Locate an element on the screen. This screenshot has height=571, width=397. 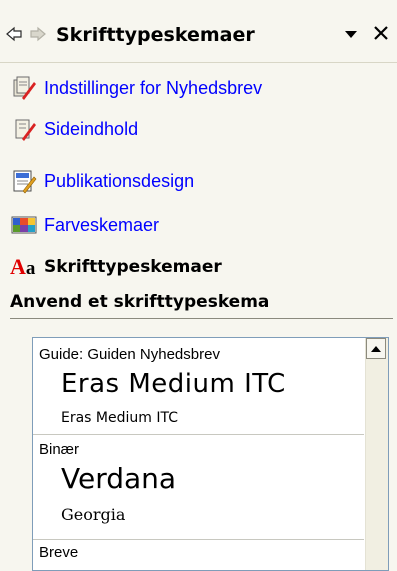
scheme-body-font: Eras Medium ITC is located at coordinates (119, 418).